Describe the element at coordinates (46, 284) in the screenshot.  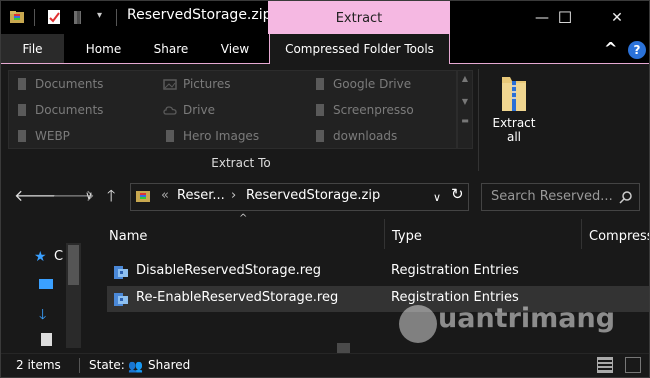
I see `desktop-icon` at that location.